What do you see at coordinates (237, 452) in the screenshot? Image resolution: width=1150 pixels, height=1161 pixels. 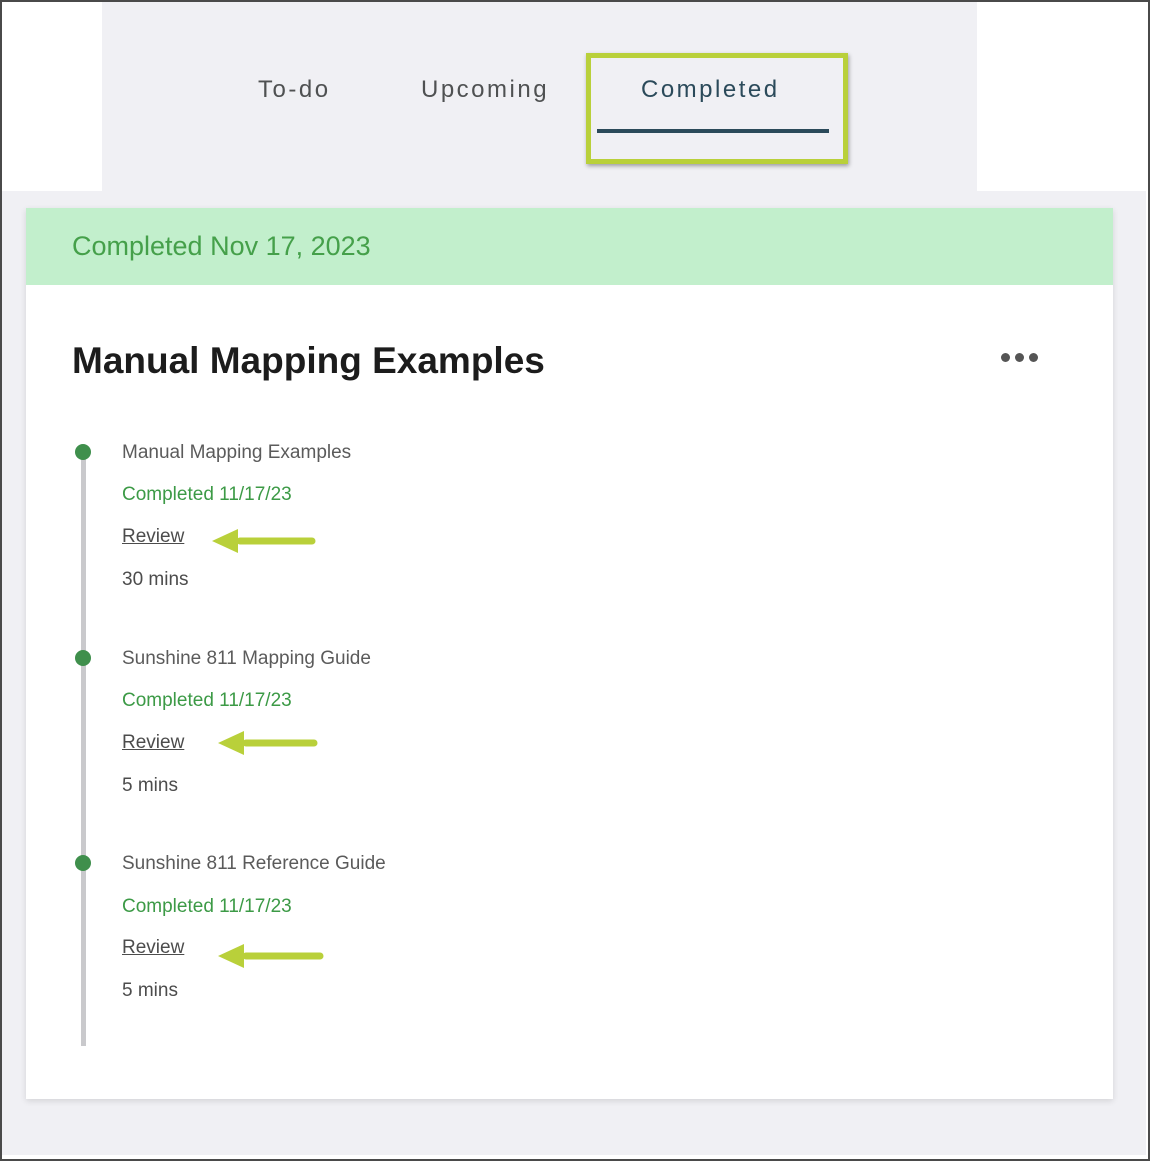 I see `item-title: Manual Mapping Examples` at bounding box center [237, 452].